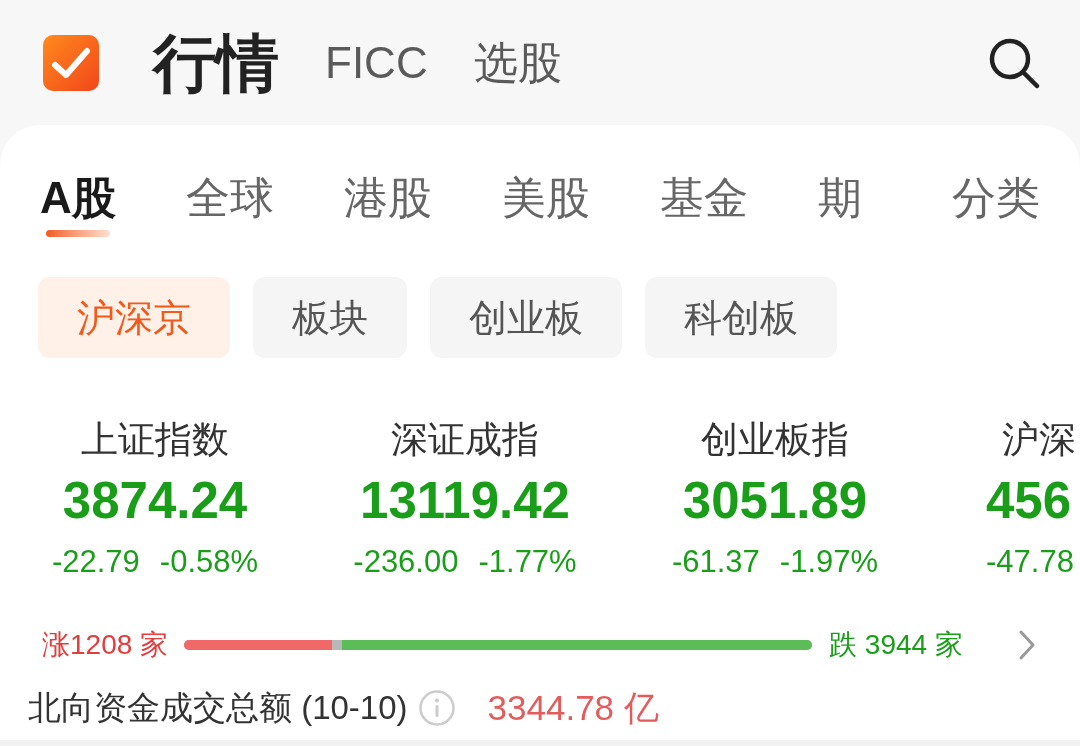 This screenshot has width=1080, height=746. Describe the element at coordinates (376, 62) in the screenshot. I see `header-tab: FICC` at that location.